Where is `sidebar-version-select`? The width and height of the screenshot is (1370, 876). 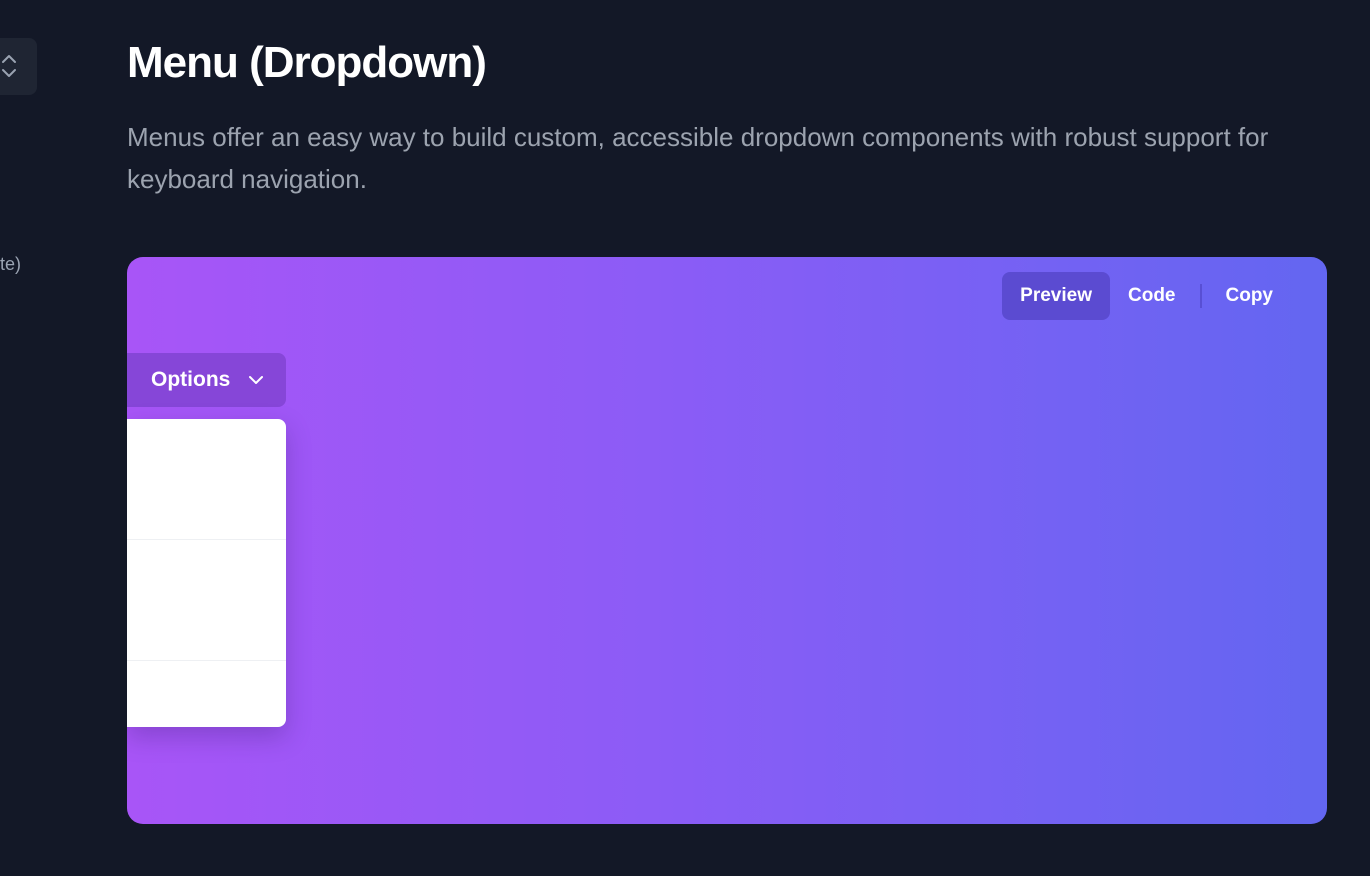
sidebar-version-select is located at coordinates (18, 66).